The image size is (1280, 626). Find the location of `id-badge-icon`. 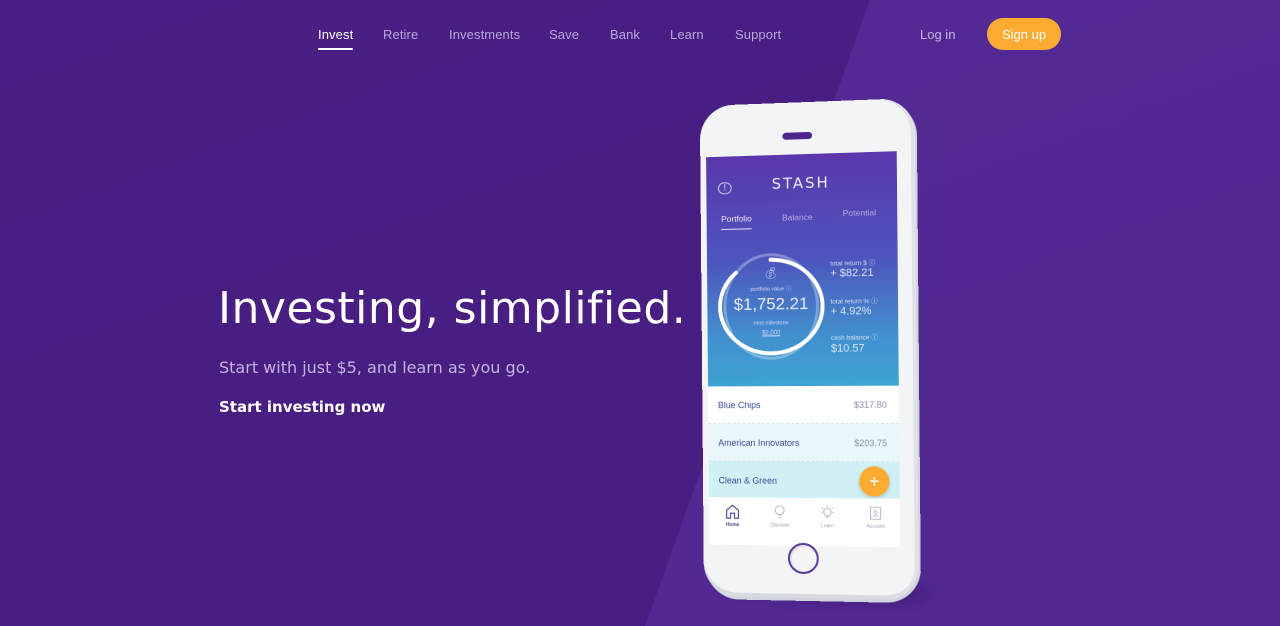

id-badge-icon is located at coordinates (875, 513).